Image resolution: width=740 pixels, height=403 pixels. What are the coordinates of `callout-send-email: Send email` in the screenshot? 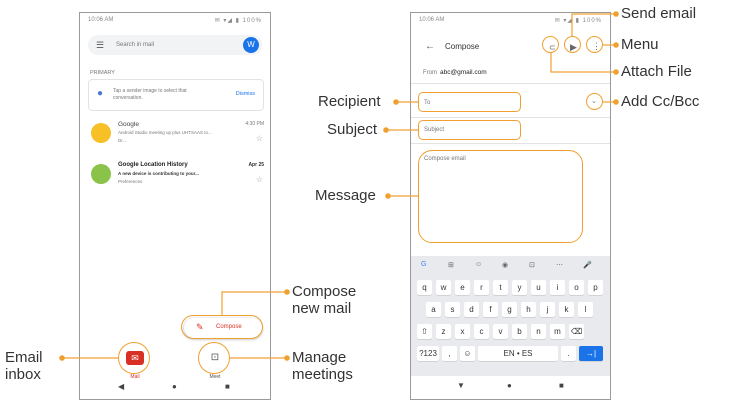 It's located at (659, 13).